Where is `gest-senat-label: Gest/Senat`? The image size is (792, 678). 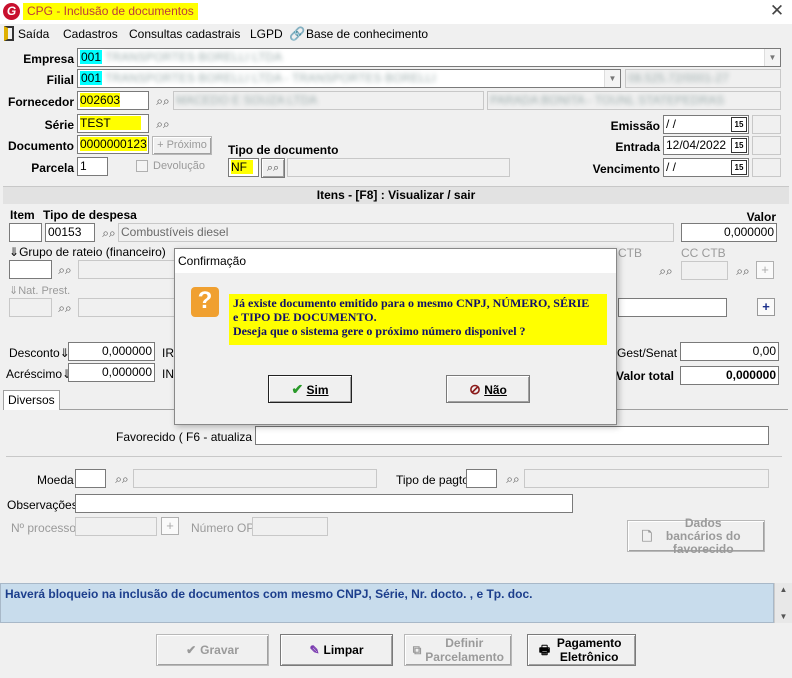 gest-senat-label: Gest/Senat is located at coordinates (647, 353).